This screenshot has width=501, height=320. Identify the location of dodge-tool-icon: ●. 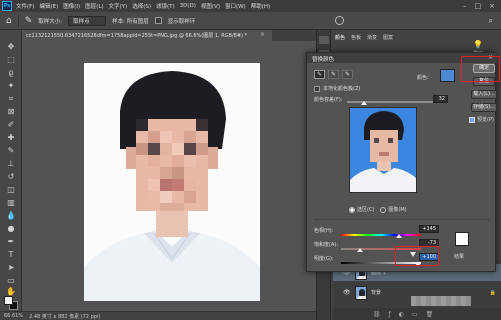
(11, 229).